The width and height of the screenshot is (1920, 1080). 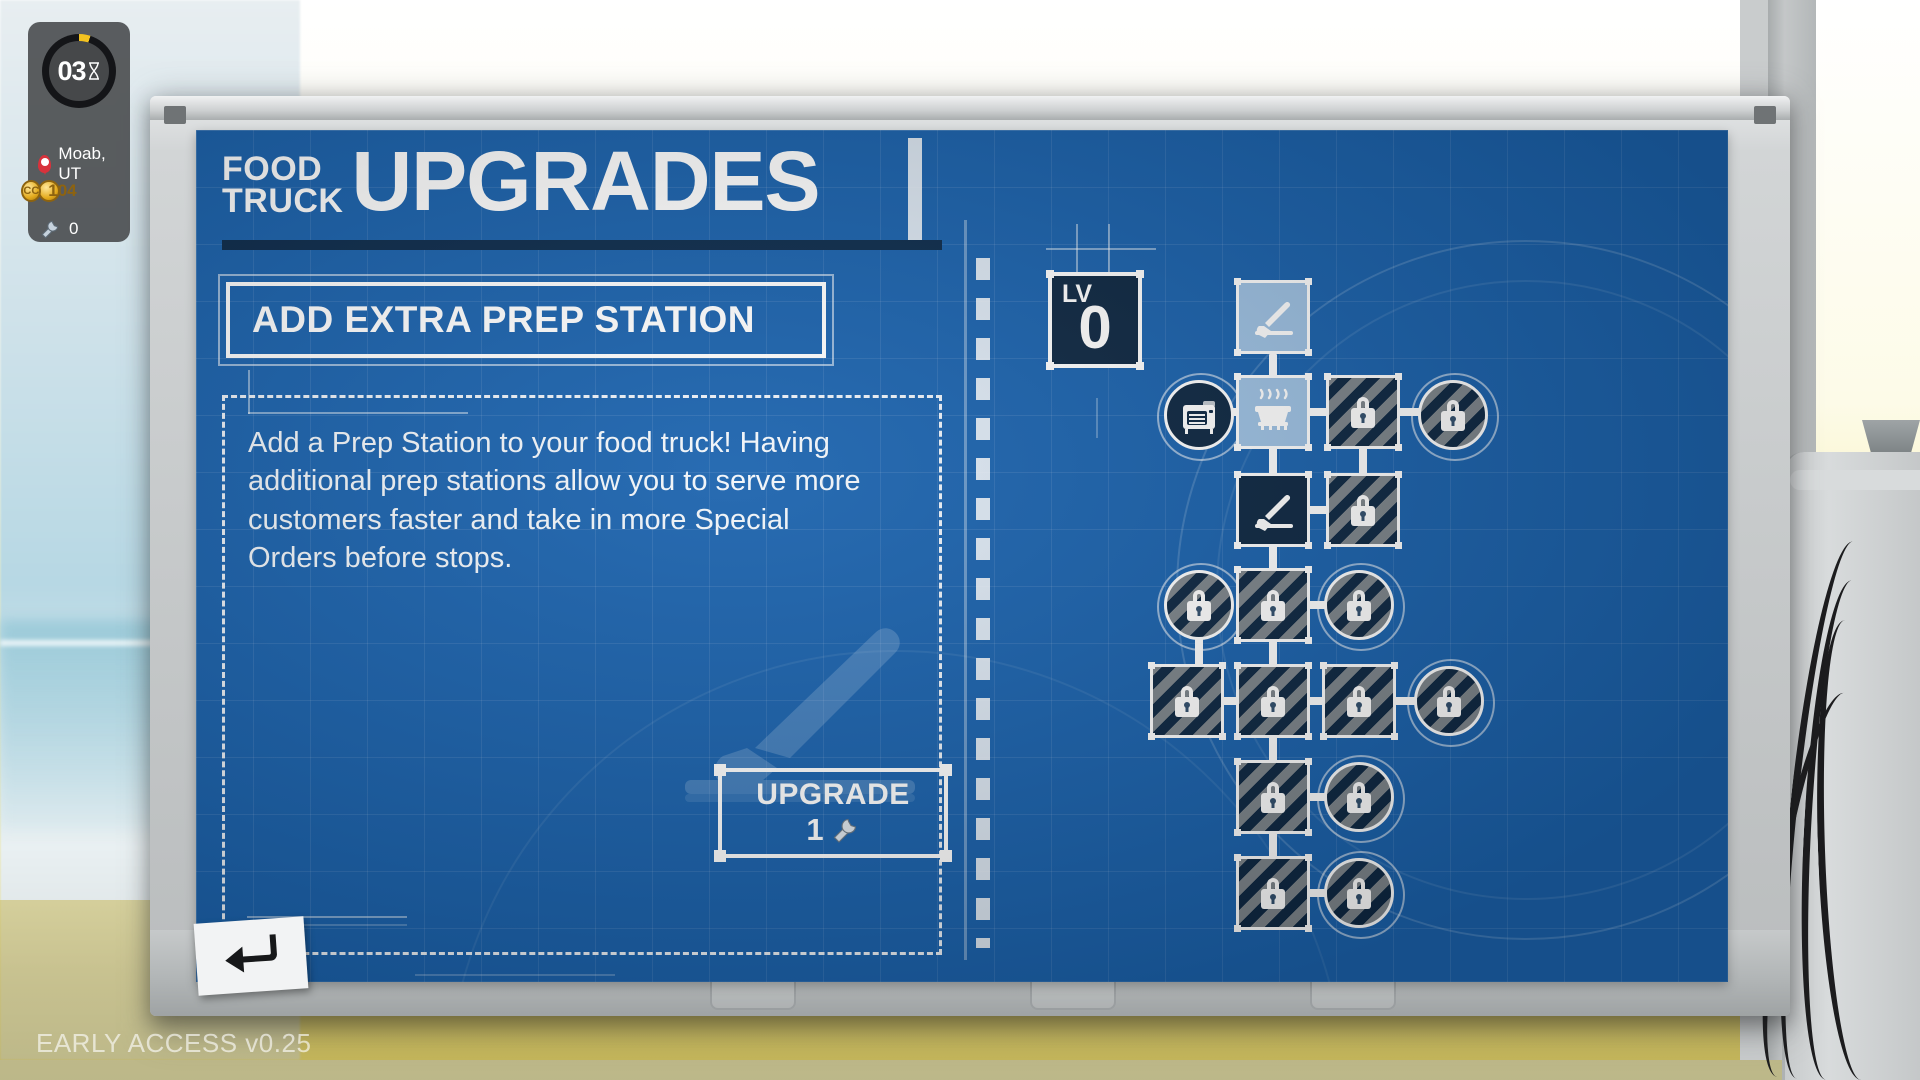 I want to click on upgrade-button: UPGRADE 1, so click(x=833, y=813).